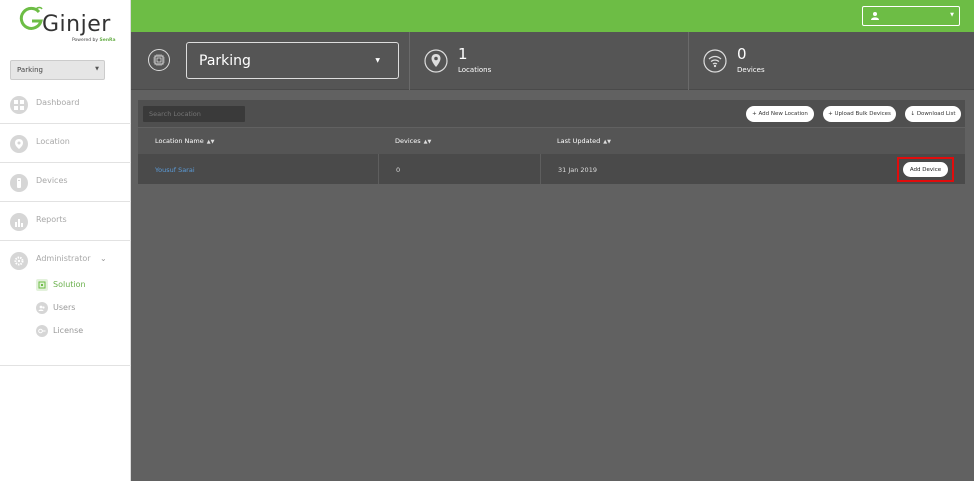 Image resolution: width=974 pixels, height=481 pixels. What do you see at coordinates (42, 331) in the screenshot?
I see `key-icon` at bounding box center [42, 331].